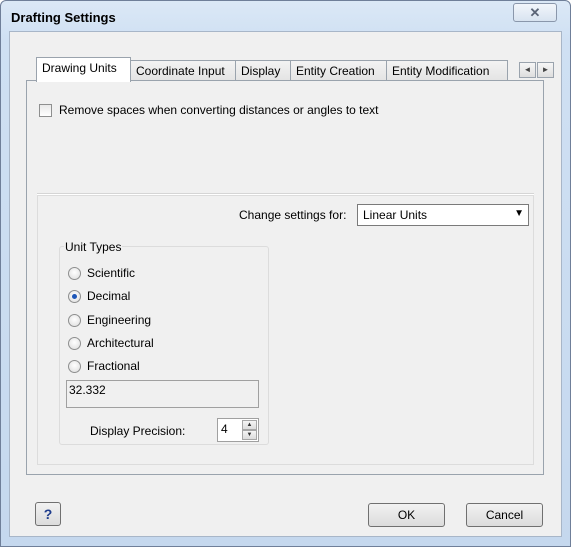  I want to click on tab-scroll-right-icon: ►, so click(545, 70).